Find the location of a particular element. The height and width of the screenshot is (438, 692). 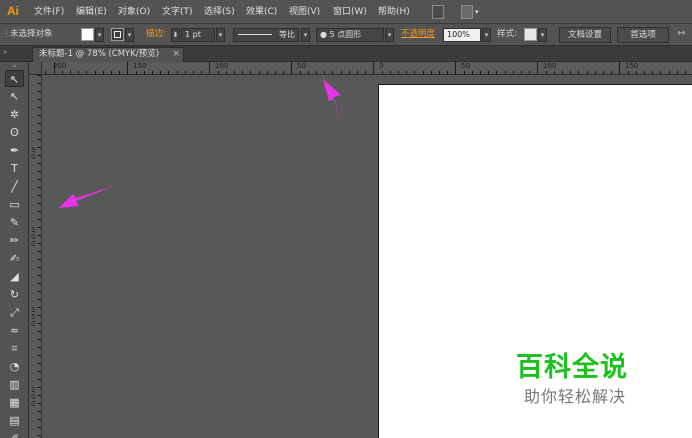

annotation-arrows is located at coordinates (200, 143).